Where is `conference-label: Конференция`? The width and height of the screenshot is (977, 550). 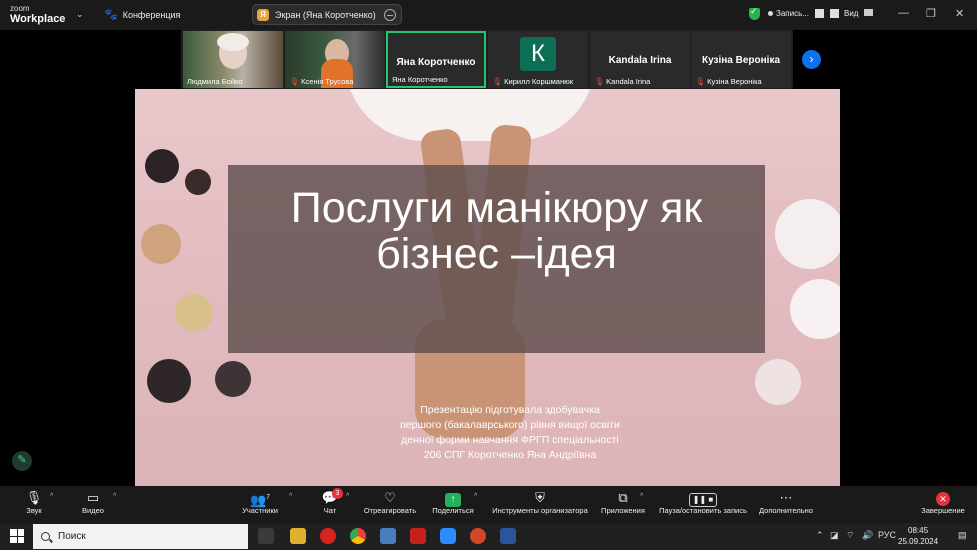 conference-label: Конференция is located at coordinates (151, 14).